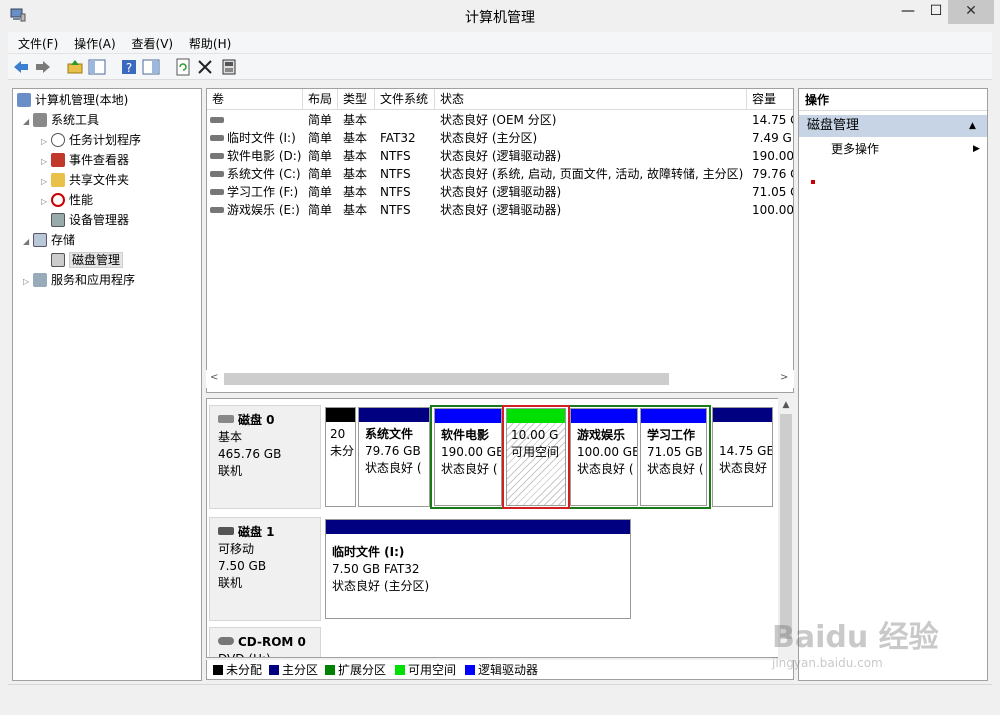 The width and height of the screenshot is (1000, 715). I want to click on cell-filesystem: NTFS, so click(395, 210).